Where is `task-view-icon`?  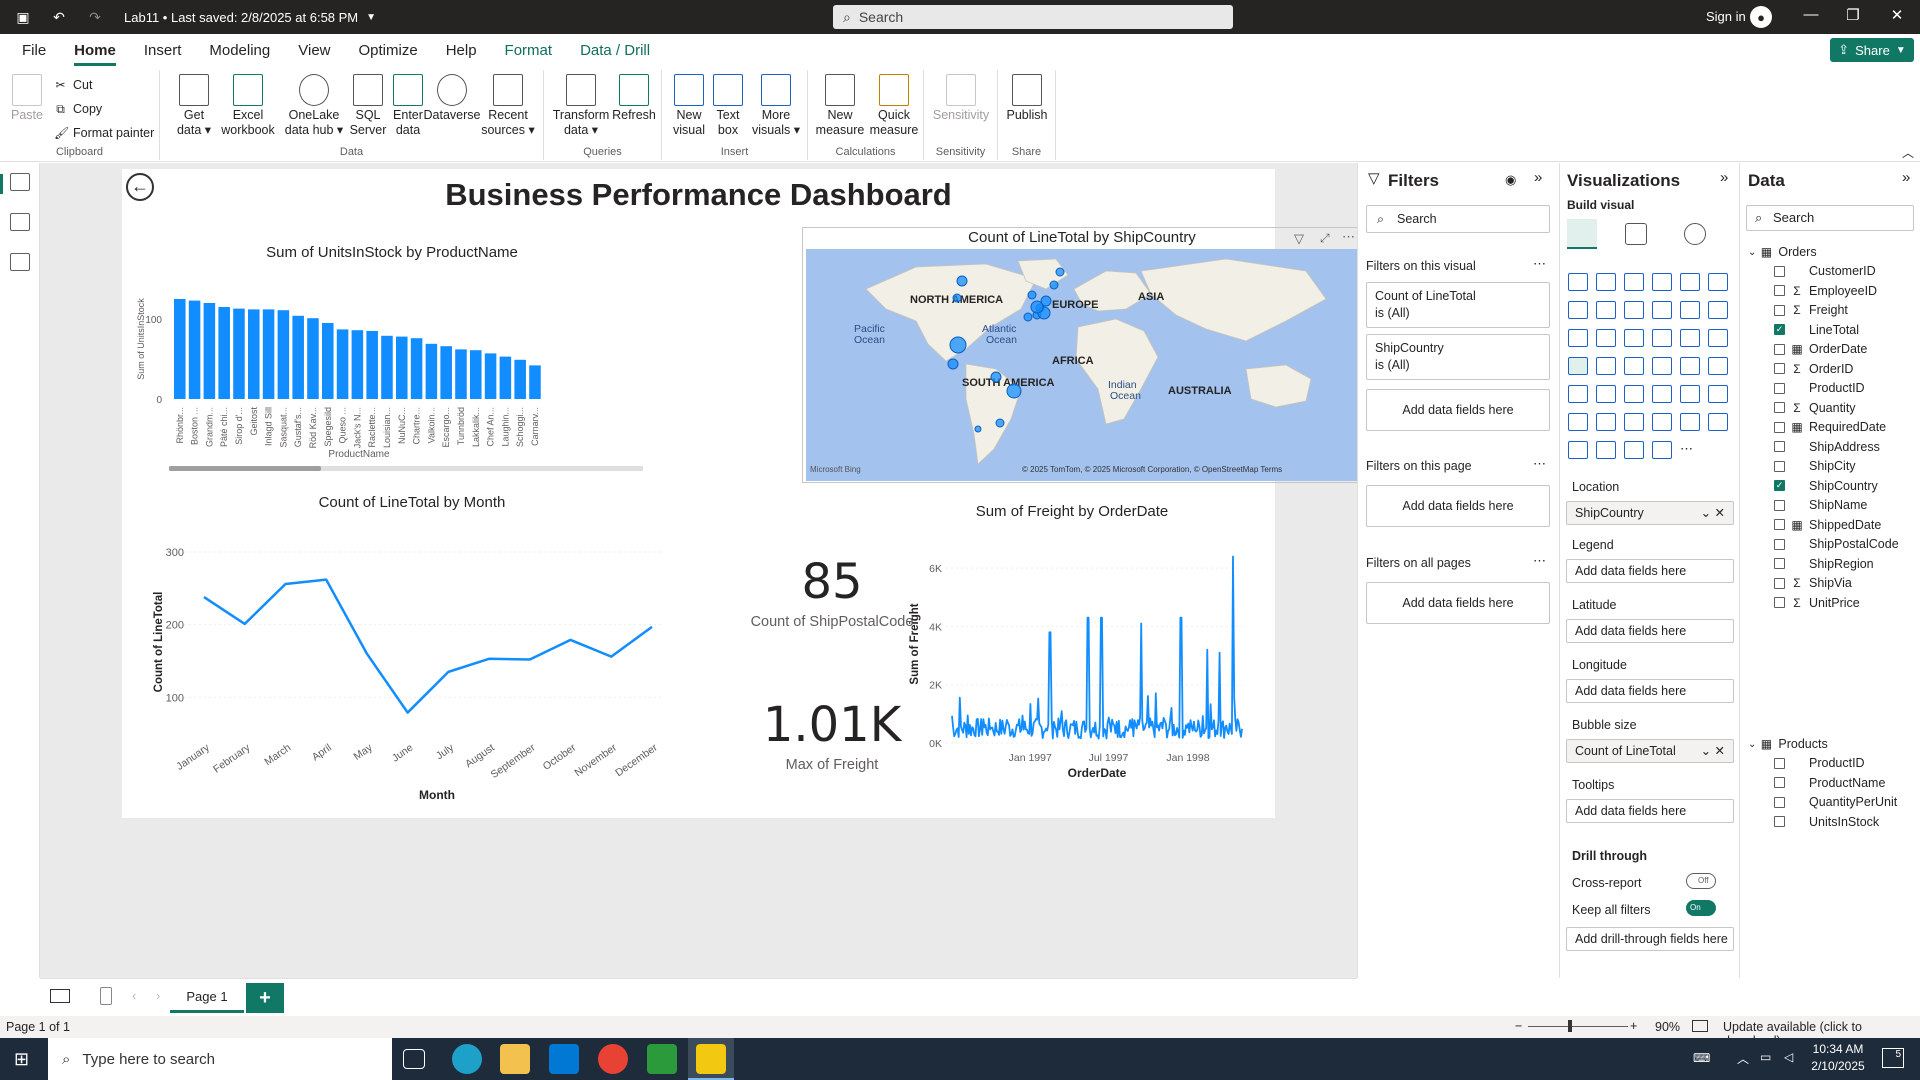
task-view-icon is located at coordinates (414, 1059).